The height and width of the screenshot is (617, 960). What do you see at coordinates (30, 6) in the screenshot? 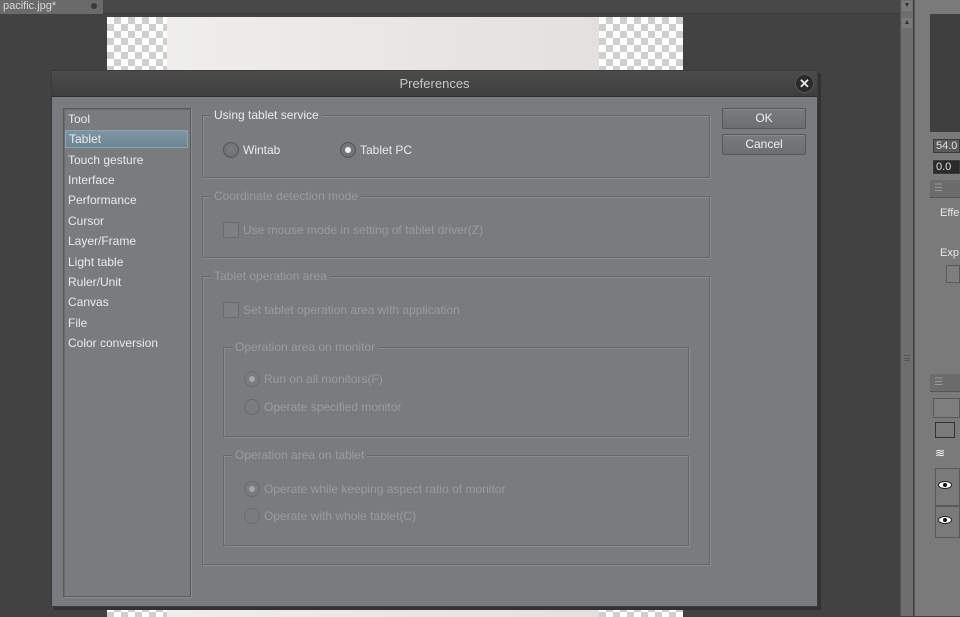
I see `document-tab-label: pacific.jpg*` at bounding box center [30, 6].